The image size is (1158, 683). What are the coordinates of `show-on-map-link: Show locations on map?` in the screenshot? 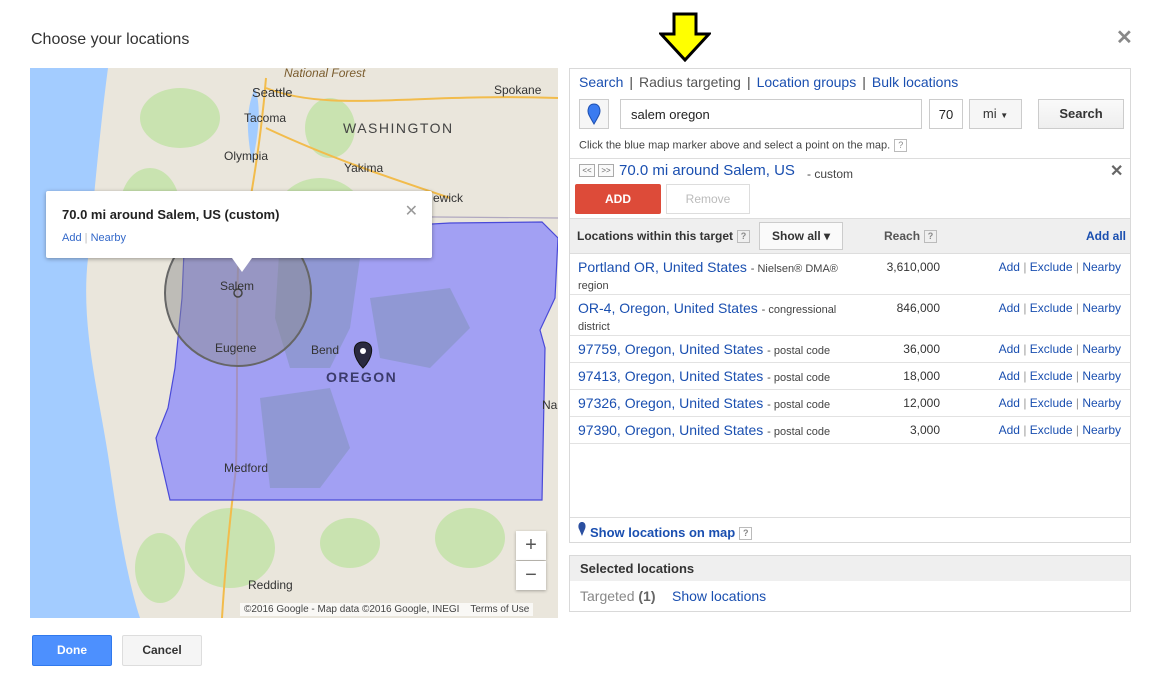 It's located at (671, 533).